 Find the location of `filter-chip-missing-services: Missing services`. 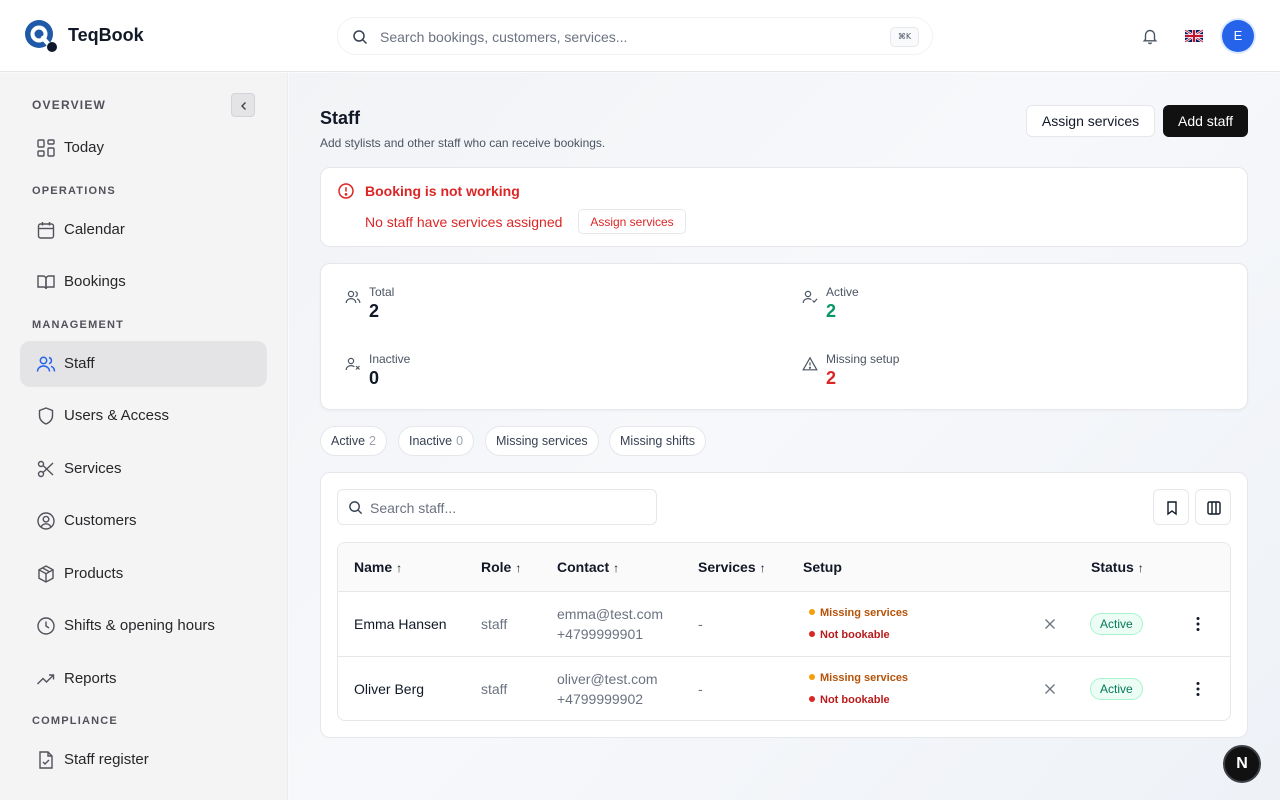

filter-chip-missing-services: Missing services is located at coordinates (542, 441).